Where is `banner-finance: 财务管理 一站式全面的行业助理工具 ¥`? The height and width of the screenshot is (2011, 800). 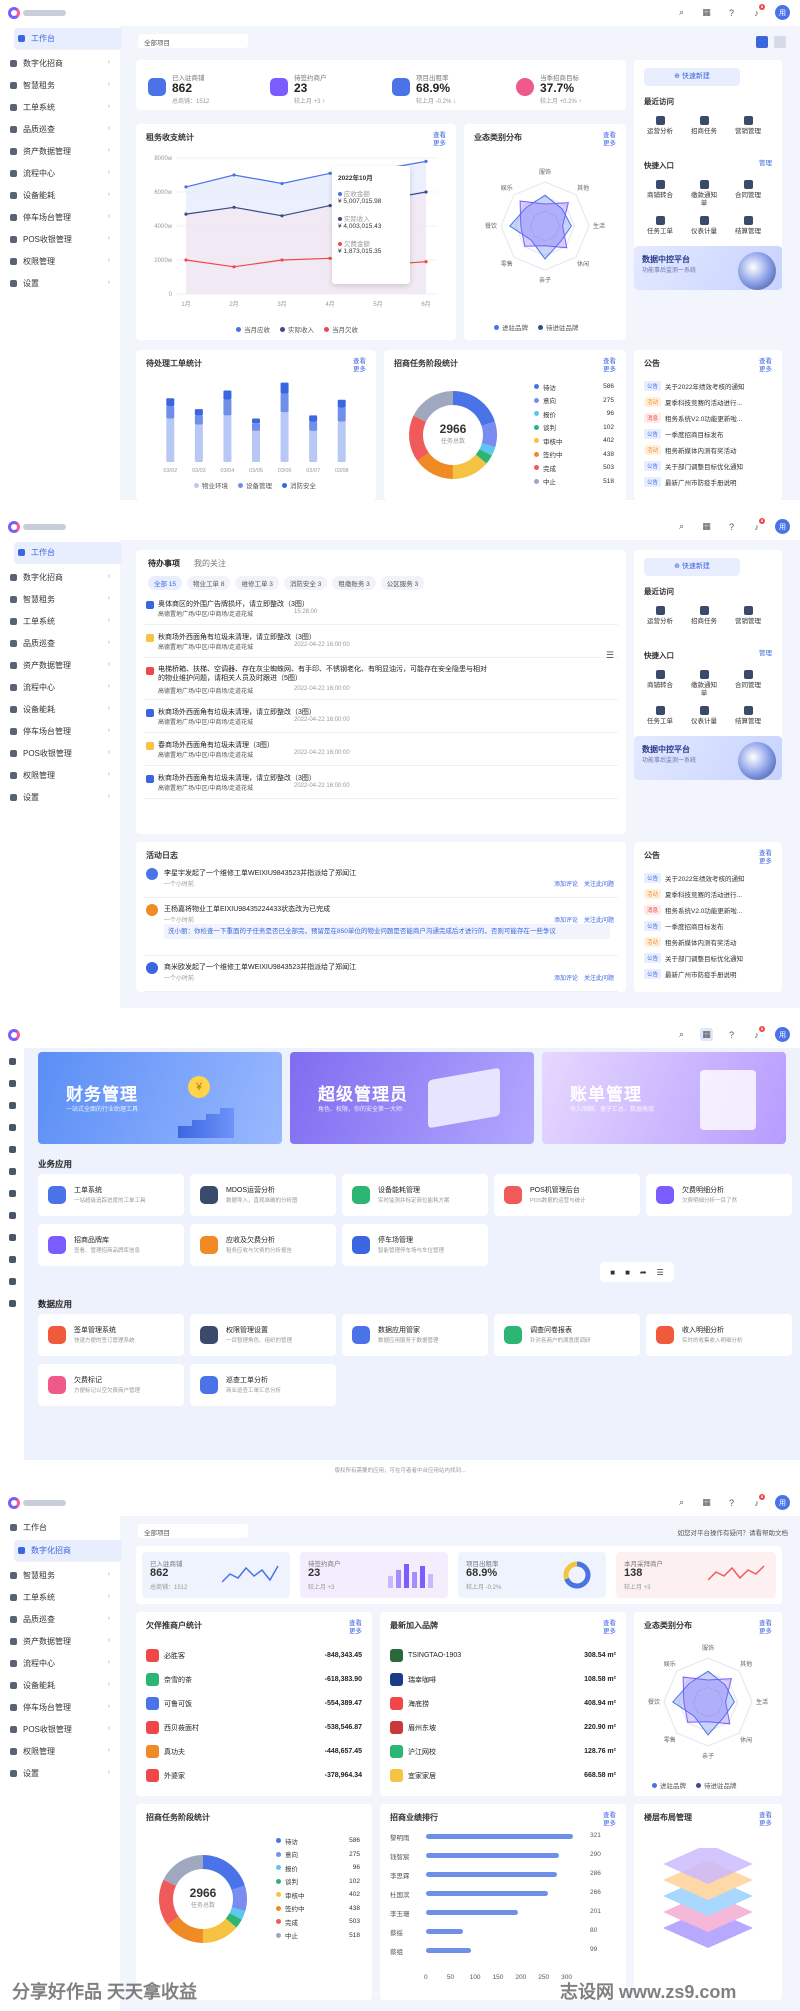 banner-finance: 财务管理 一站式全面的行业助理工具 ¥ is located at coordinates (160, 1098).